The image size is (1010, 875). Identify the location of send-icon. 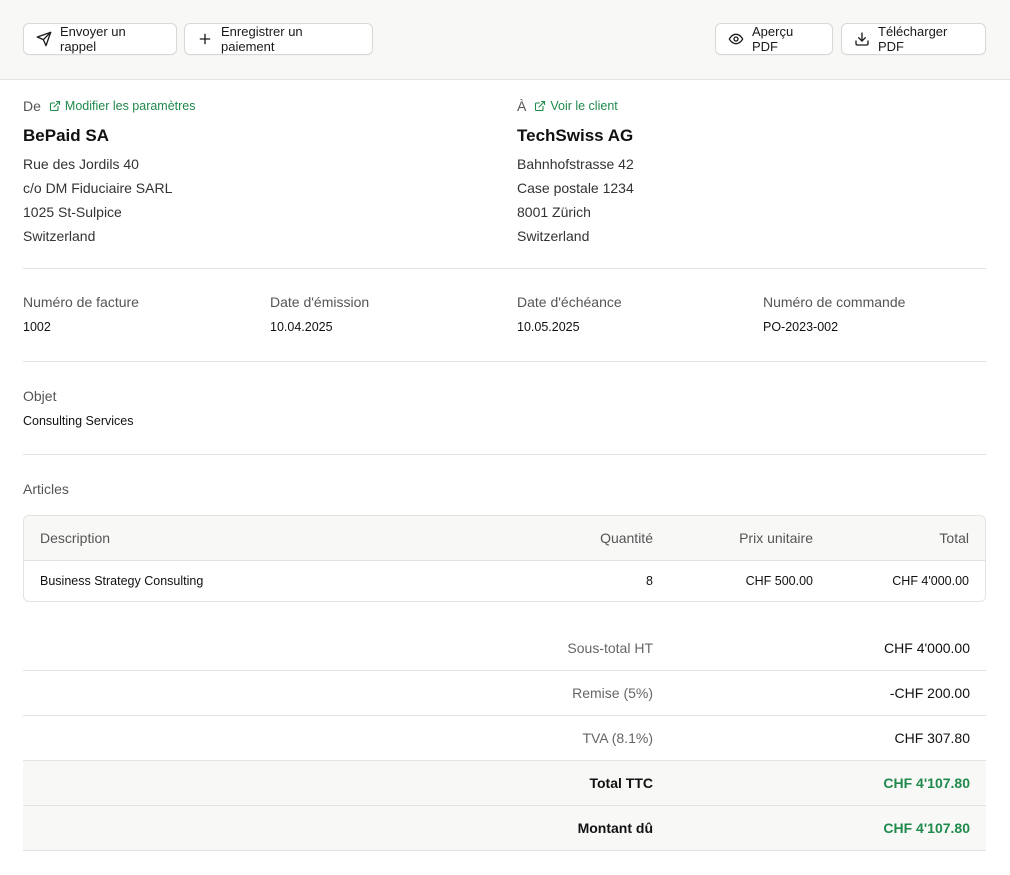
(44, 39).